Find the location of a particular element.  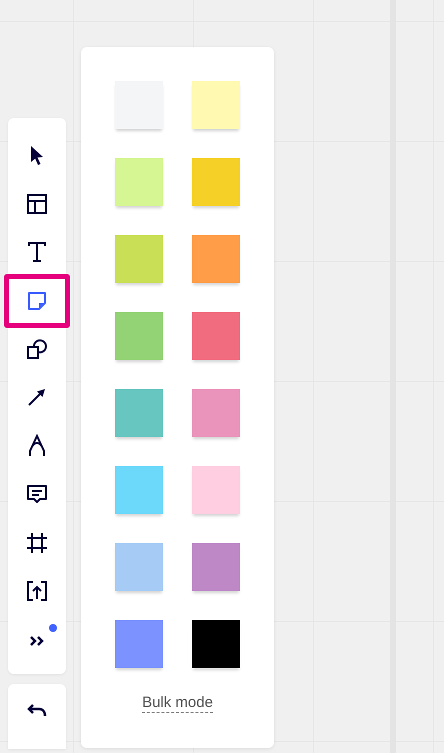

frame-icon is located at coordinates (37, 542).